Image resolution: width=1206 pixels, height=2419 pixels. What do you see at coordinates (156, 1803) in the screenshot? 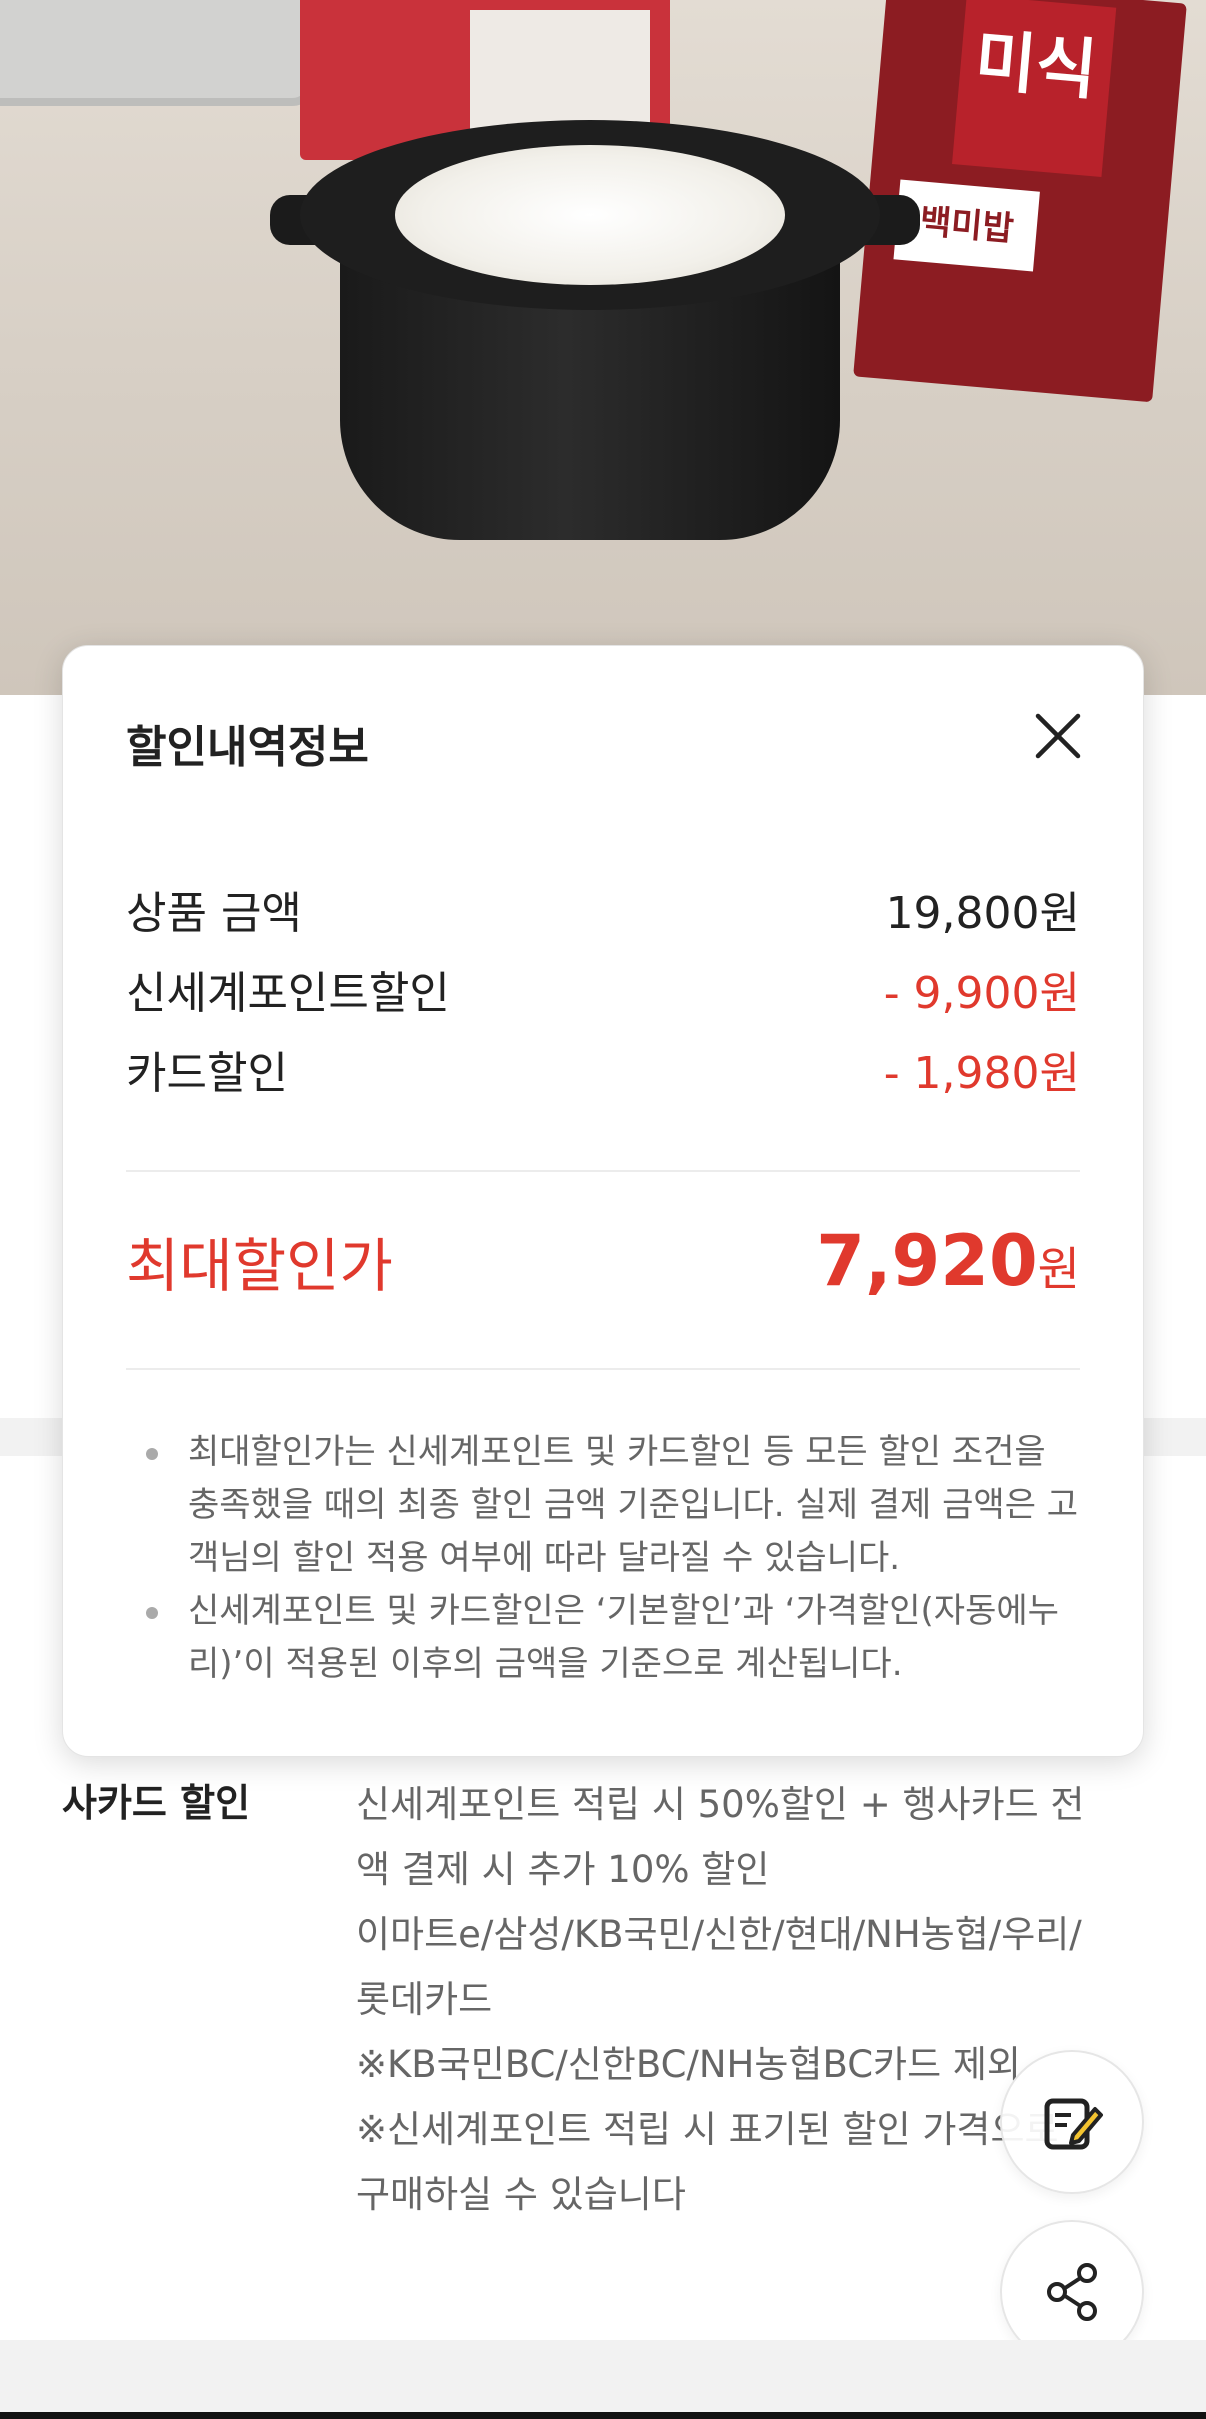
I see `card-discount-label: 사카드 할인` at bounding box center [156, 1803].